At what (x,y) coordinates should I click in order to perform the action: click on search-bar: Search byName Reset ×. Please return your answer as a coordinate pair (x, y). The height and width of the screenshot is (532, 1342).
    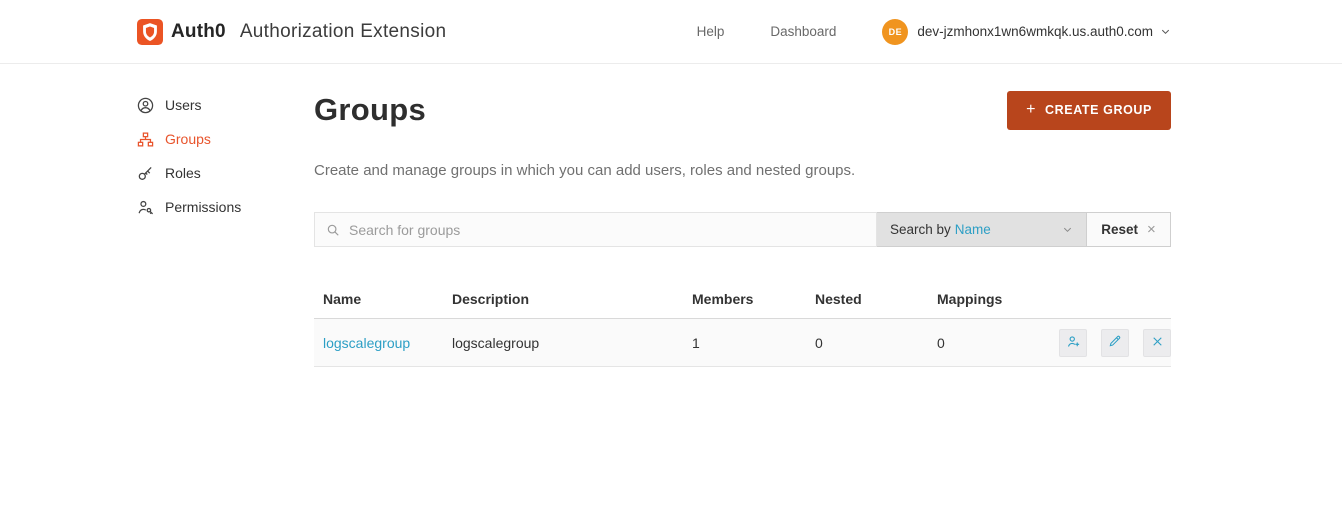
    Looking at the image, I should click on (742, 229).